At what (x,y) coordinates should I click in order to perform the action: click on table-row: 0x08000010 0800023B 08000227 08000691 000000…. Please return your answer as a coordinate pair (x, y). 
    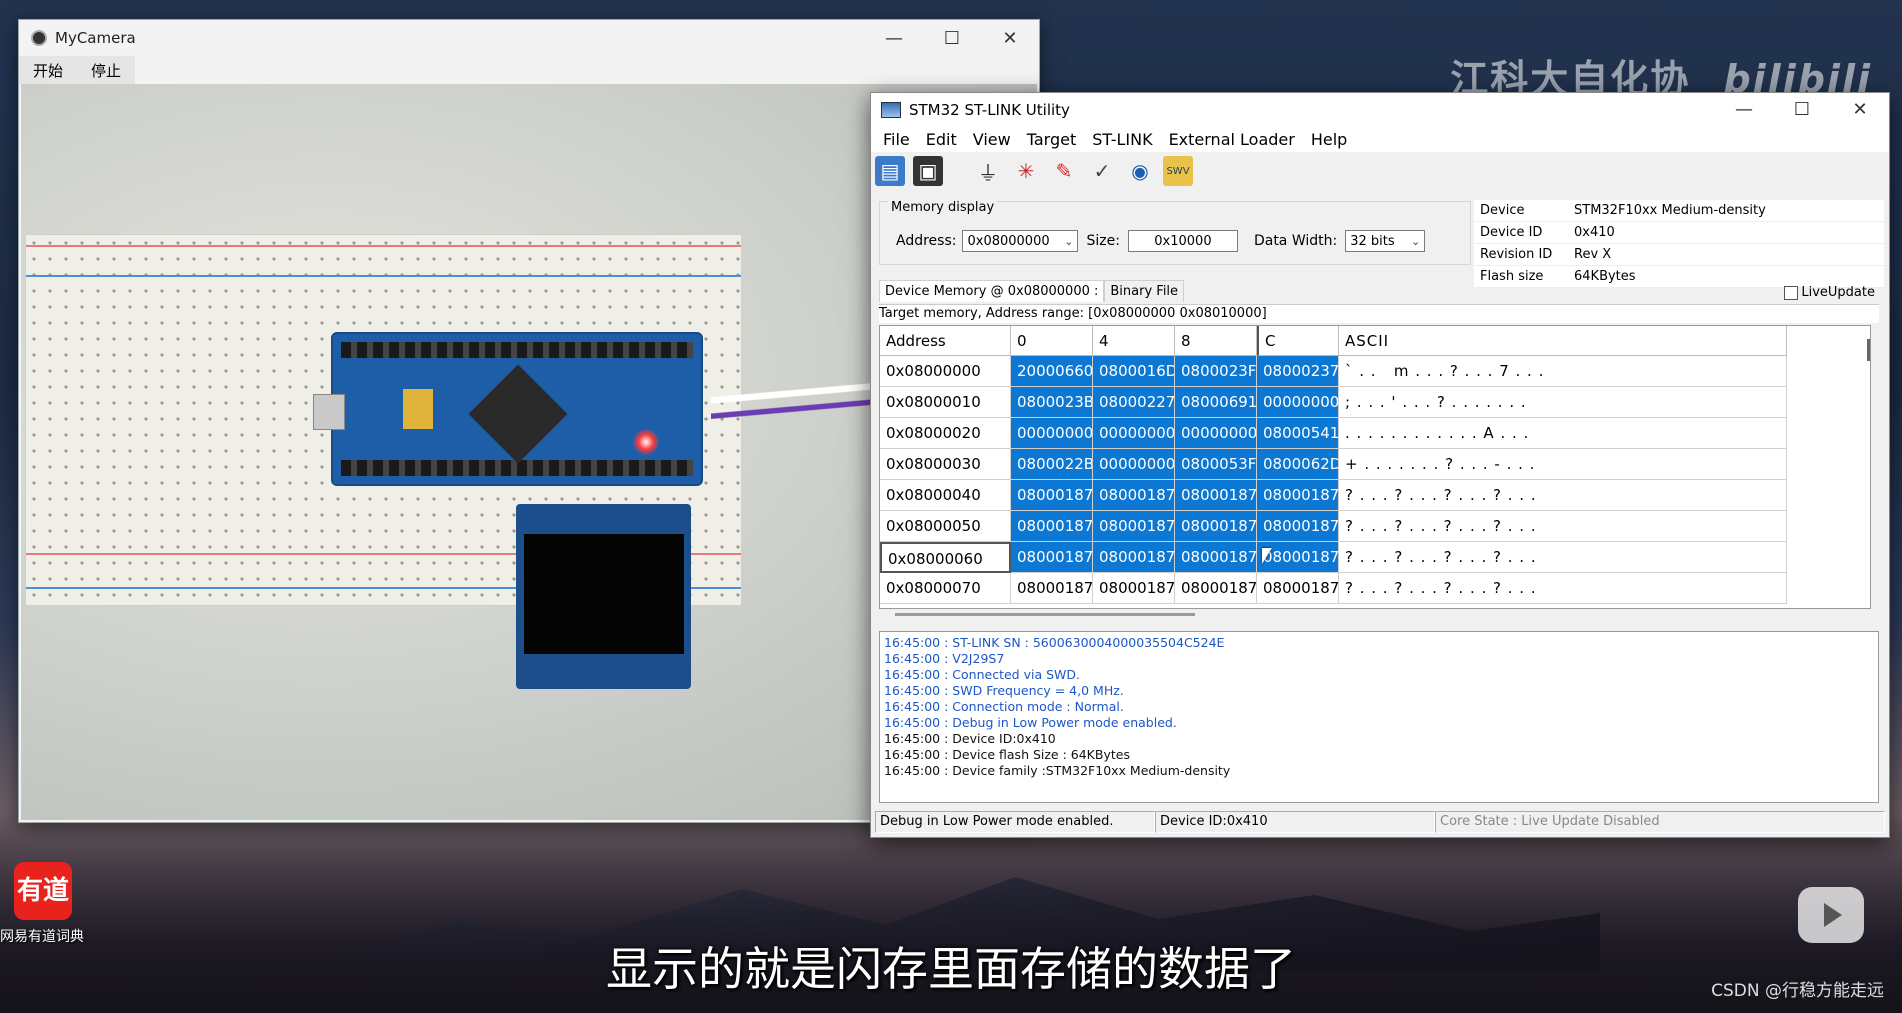
    Looking at the image, I should click on (1375, 402).